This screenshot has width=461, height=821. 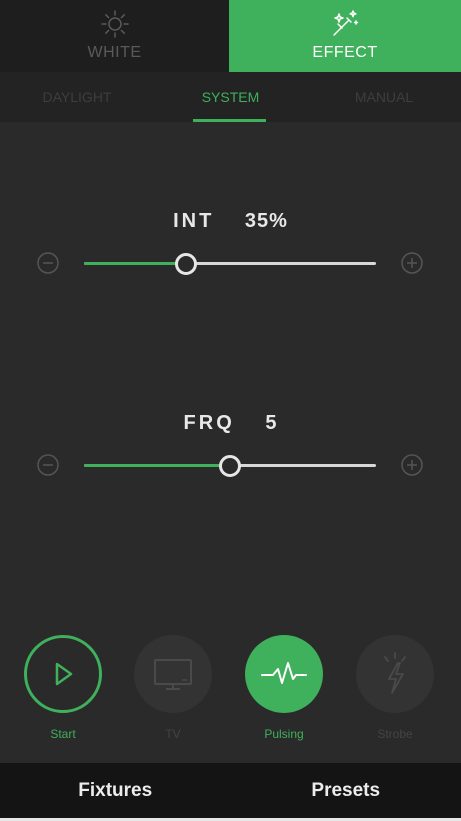 What do you see at coordinates (412, 263) in the screenshot?
I see `intensity-increase-button` at bounding box center [412, 263].